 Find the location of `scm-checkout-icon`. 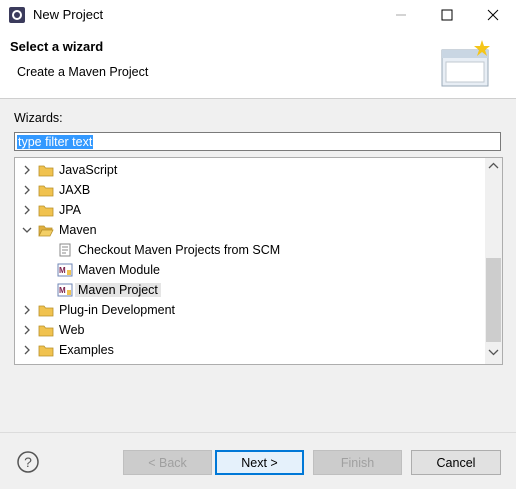

scm-checkout-icon is located at coordinates (65, 250).